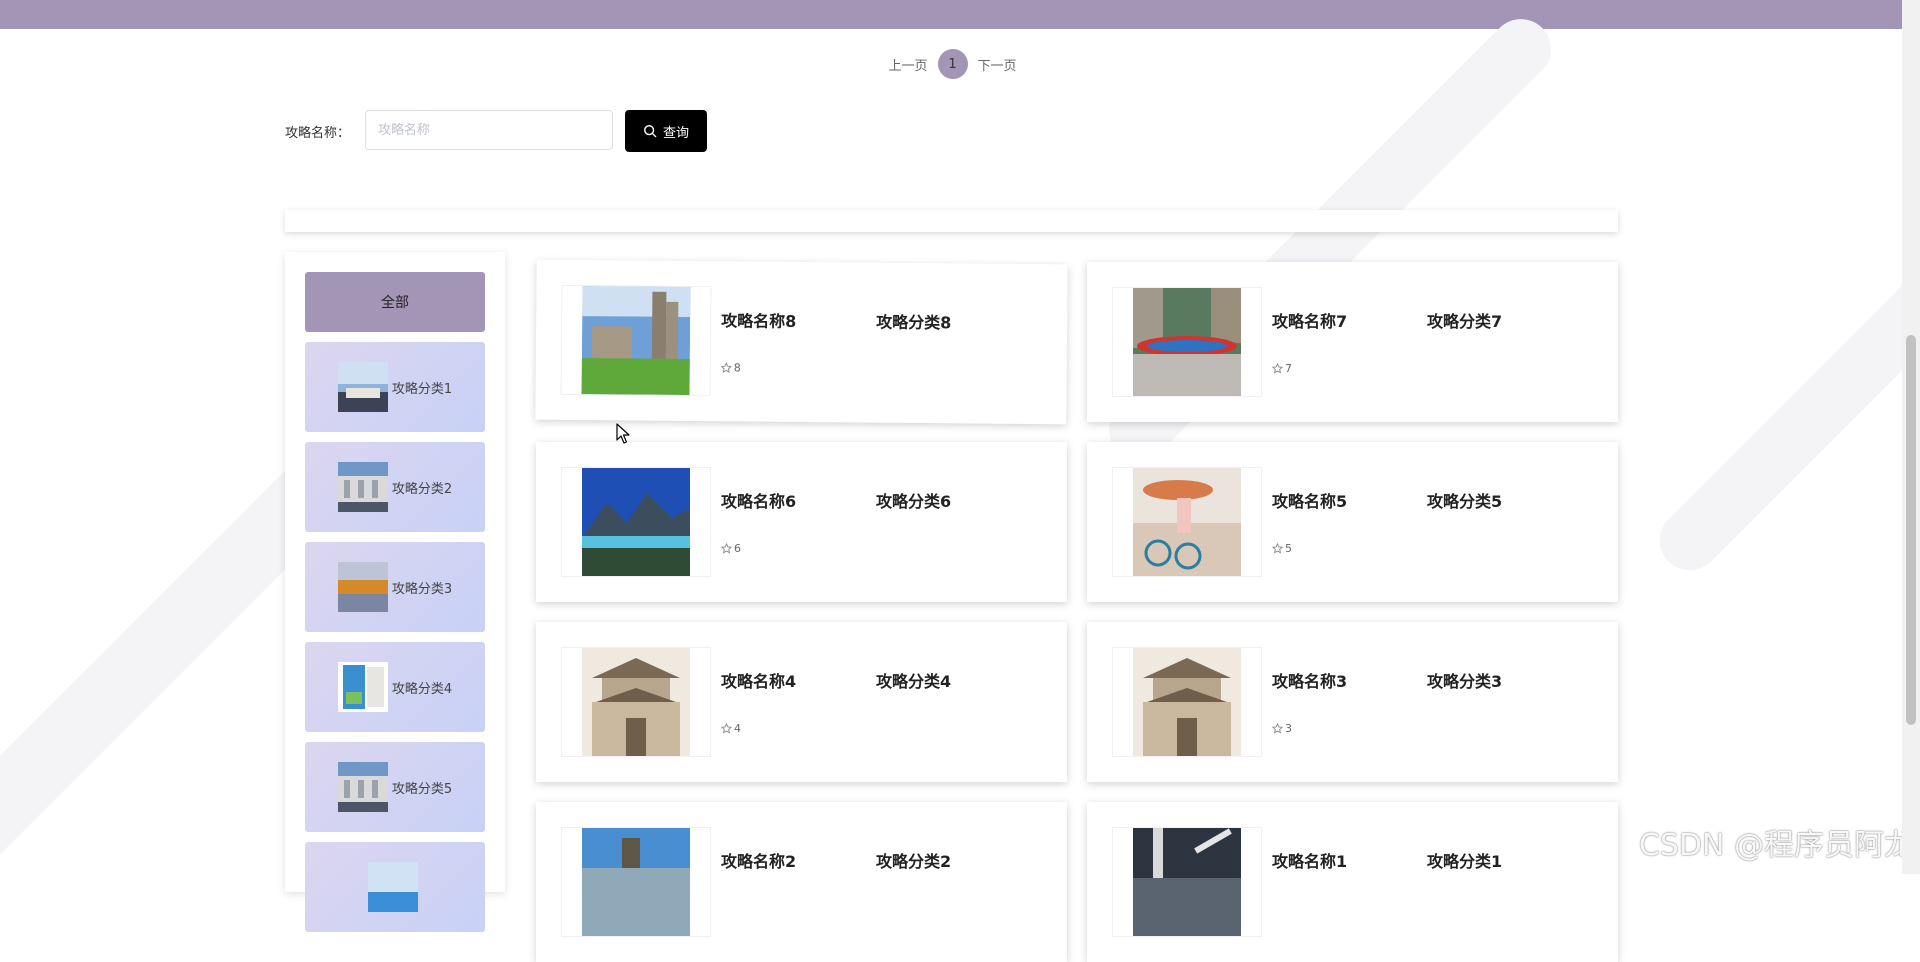 The width and height of the screenshot is (1920, 962). I want to click on guide-star-stat: 7, so click(1282, 368).